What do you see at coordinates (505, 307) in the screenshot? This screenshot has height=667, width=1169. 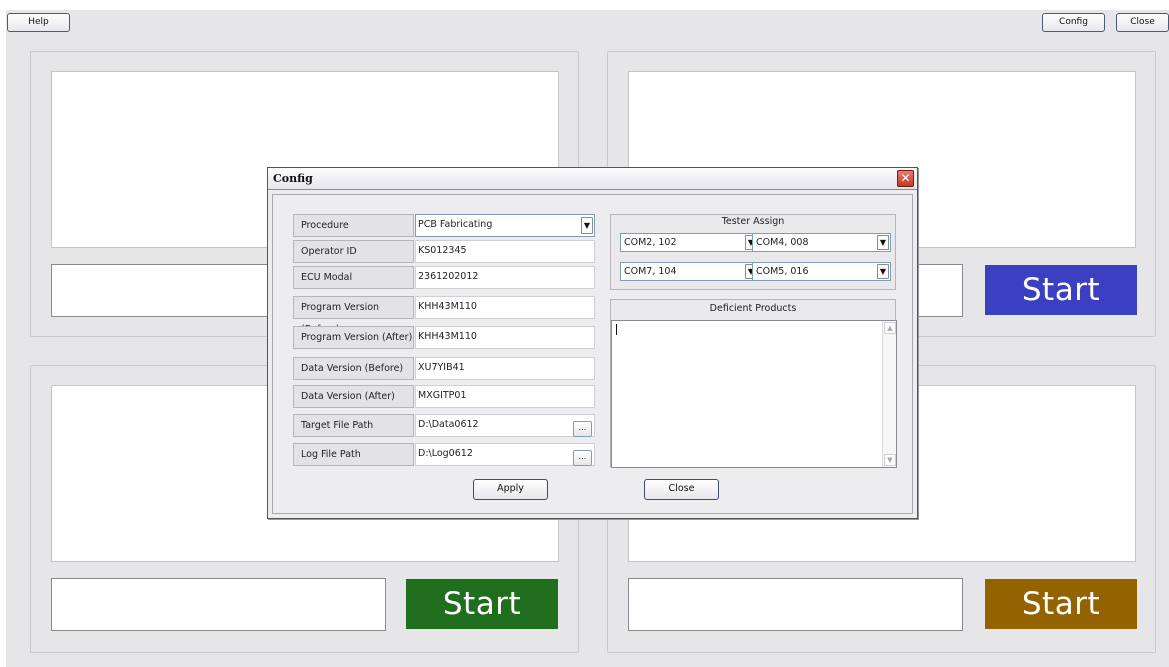 I see `program-version-before-field: KHH43M110` at bounding box center [505, 307].